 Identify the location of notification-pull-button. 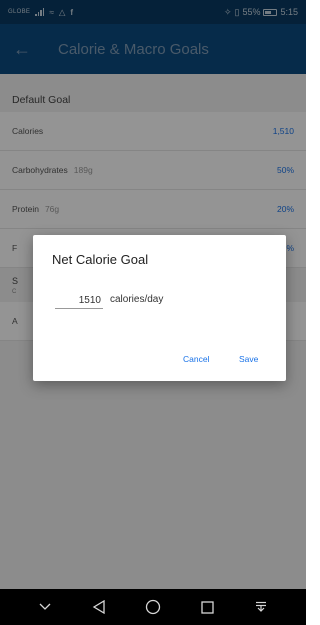
(261, 607).